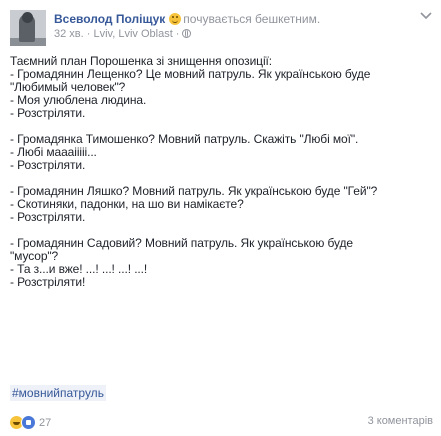  I want to click on author-name: Всеволод Поліщук, so click(109, 19).